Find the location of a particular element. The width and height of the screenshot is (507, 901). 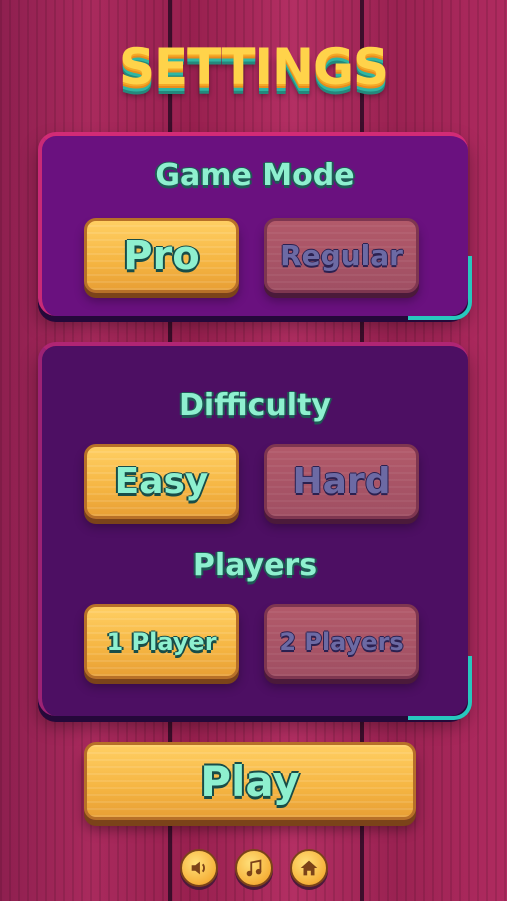

music-icon-glyph is located at coordinates (254, 868).